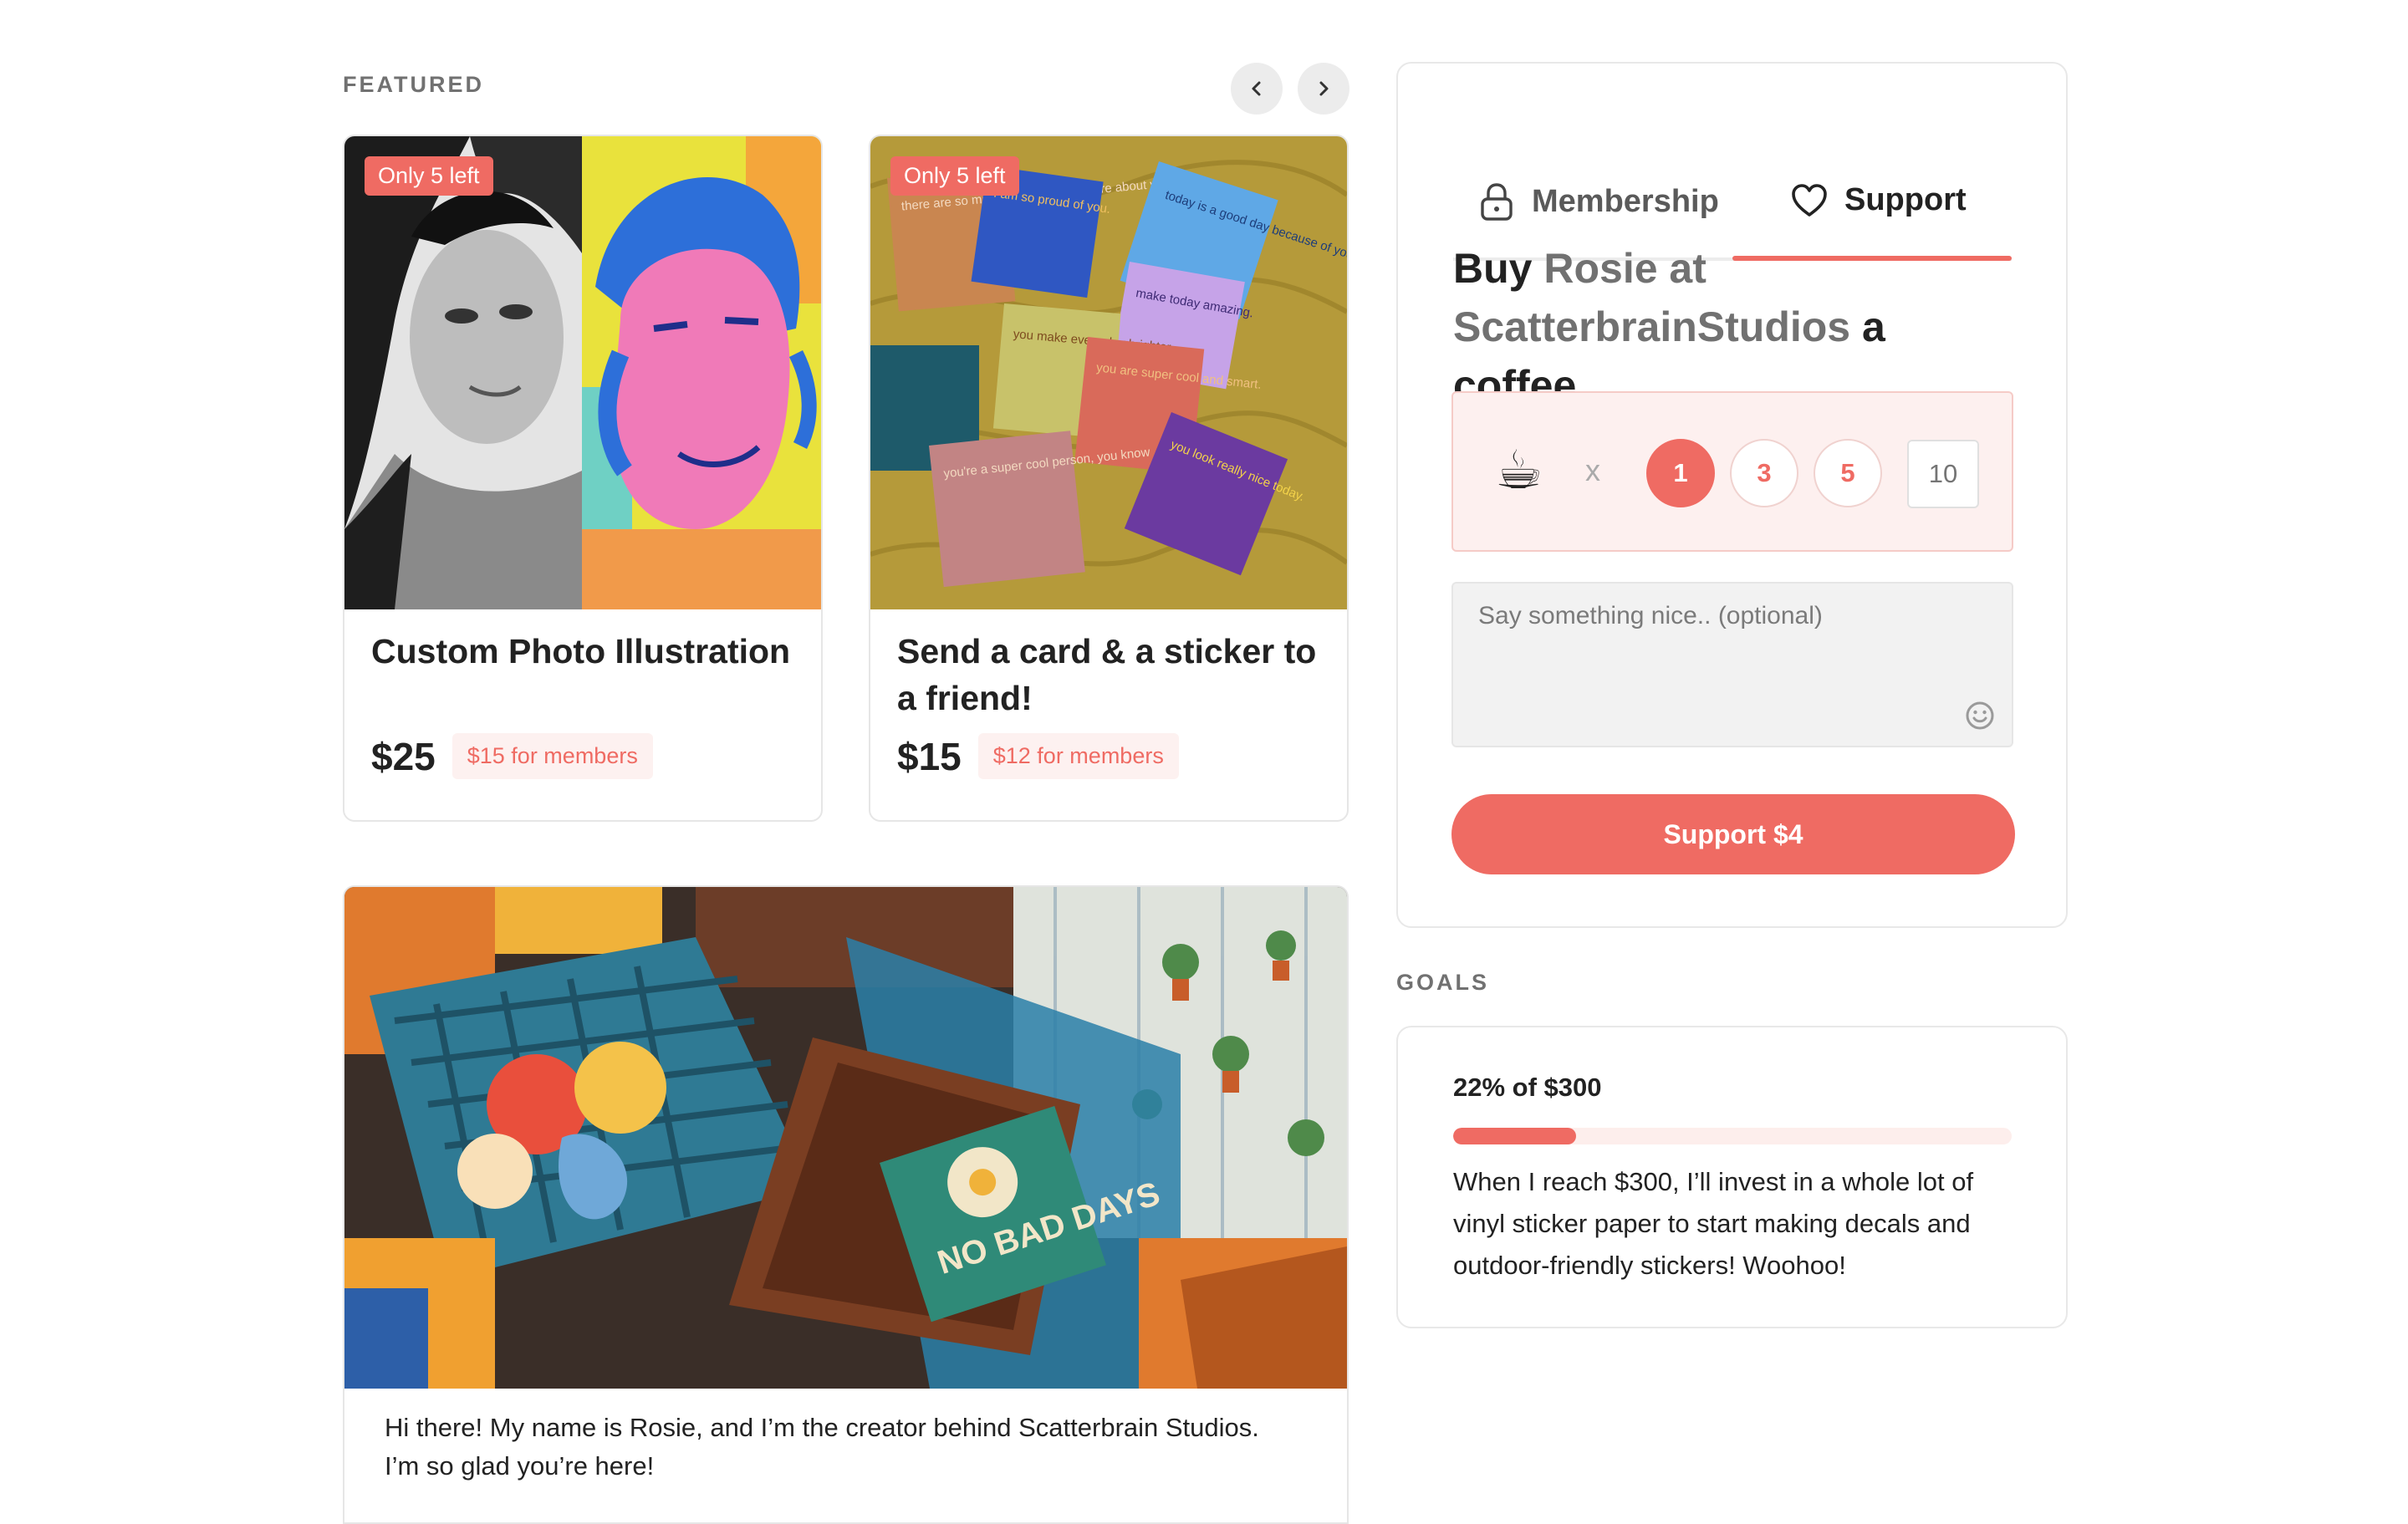  What do you see at coordinates (520, 1466) in the screenshot?
I see `post-intro-continued: I’m so glad you’re here!` at bounding box center [520, 1466].